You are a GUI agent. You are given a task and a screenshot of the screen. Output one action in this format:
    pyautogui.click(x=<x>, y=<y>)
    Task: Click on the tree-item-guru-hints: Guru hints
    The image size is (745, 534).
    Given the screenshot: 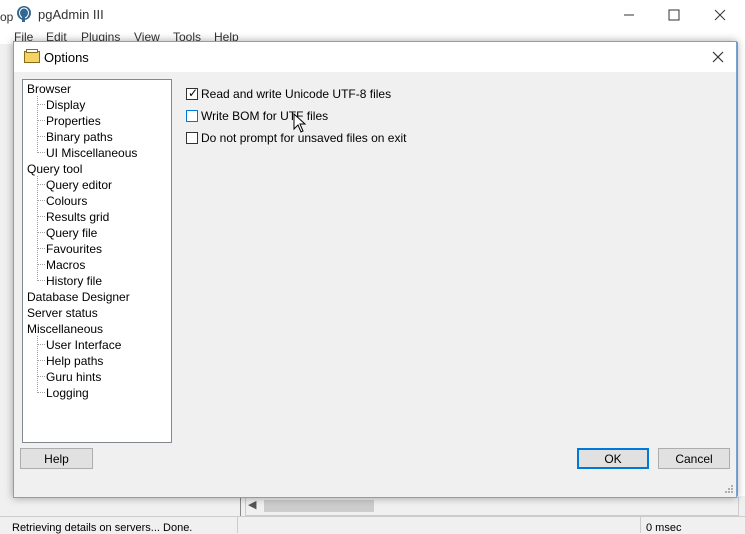 What is the action you would take?
    pyautogui.click(x=73, y=377)
    